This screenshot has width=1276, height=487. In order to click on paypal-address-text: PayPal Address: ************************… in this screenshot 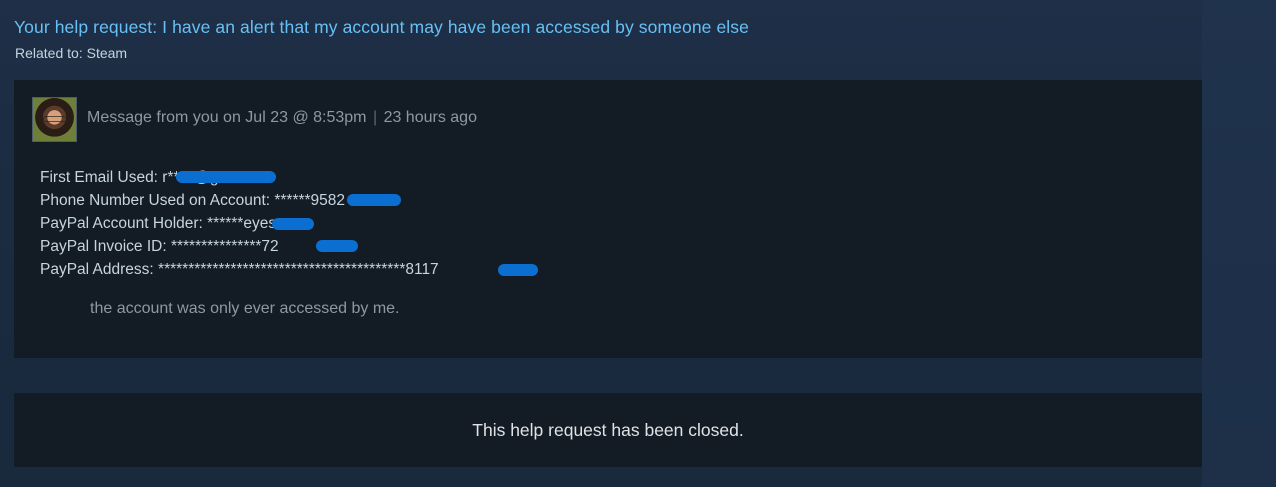, I will do `click(239, 269)`.